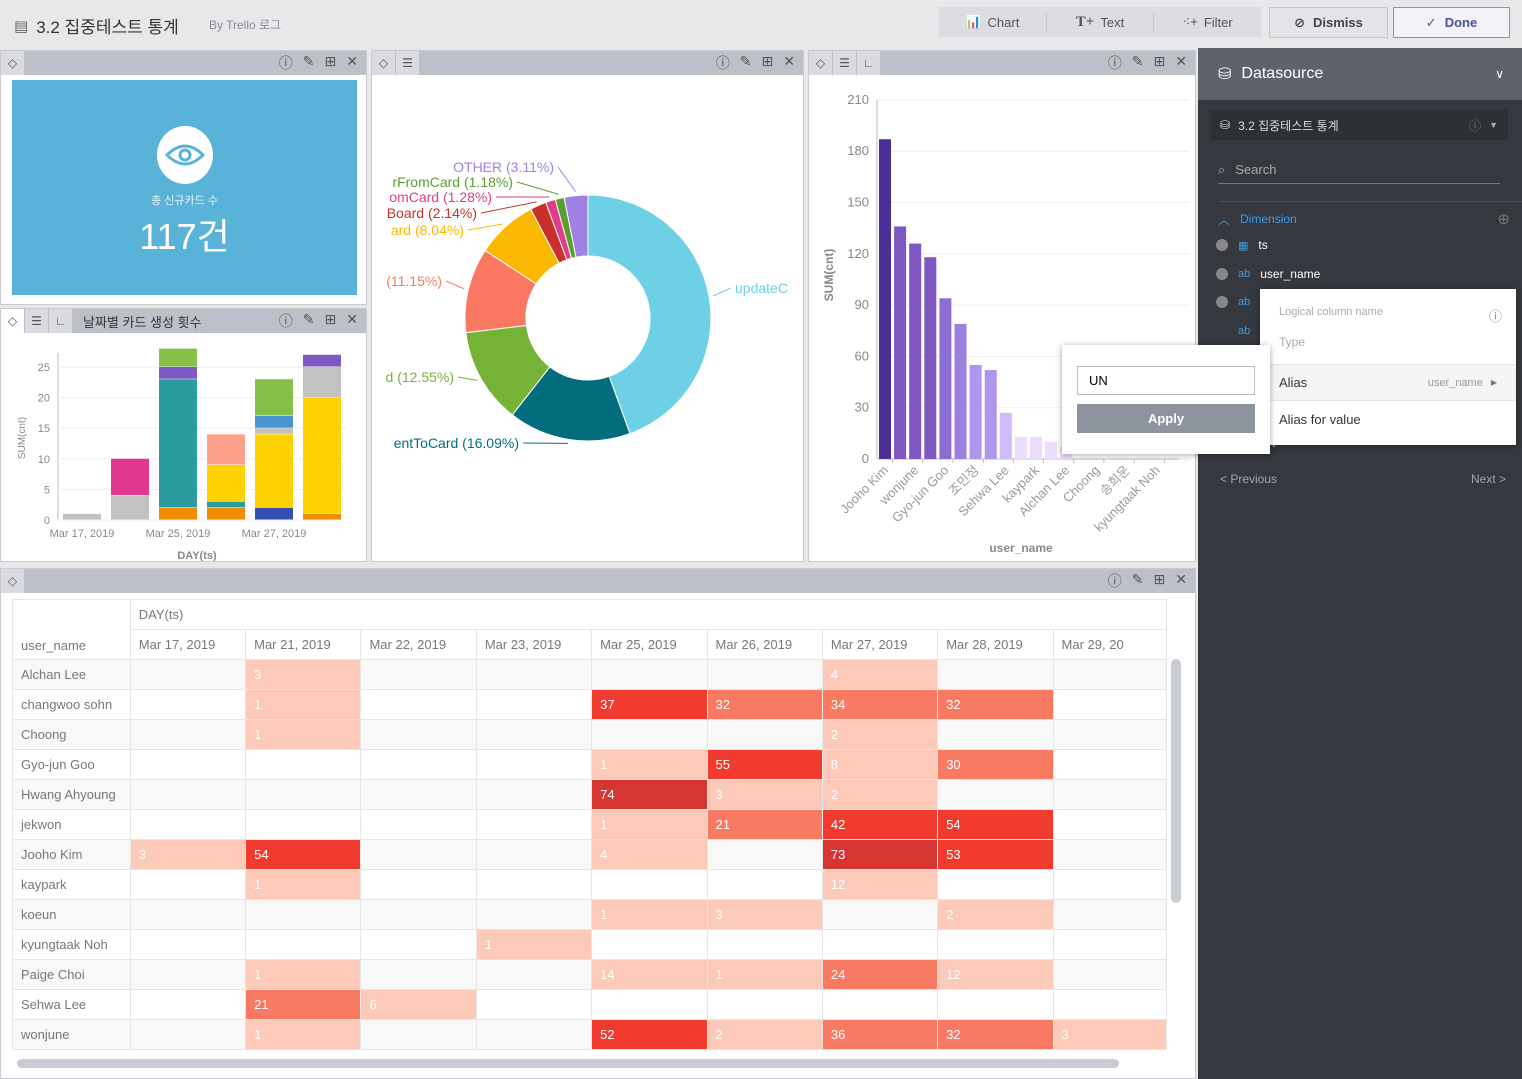  What do you see at coordinates (1359, 125) in the screenshot?
I see `datasource-select: ⛁ 3.2 집중테스트 통계 ⓘ ▼` at bounding box center [1359, 125].